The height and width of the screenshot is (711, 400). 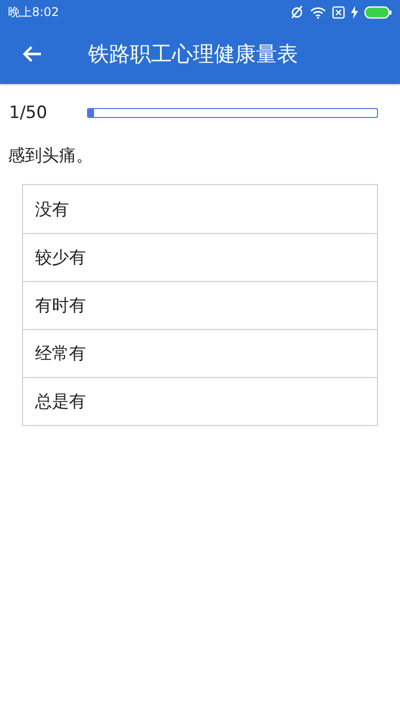 What do you see at coordinates (32, 54) in the screenshot?
I see `back-button` at bounding box center [32, 54].